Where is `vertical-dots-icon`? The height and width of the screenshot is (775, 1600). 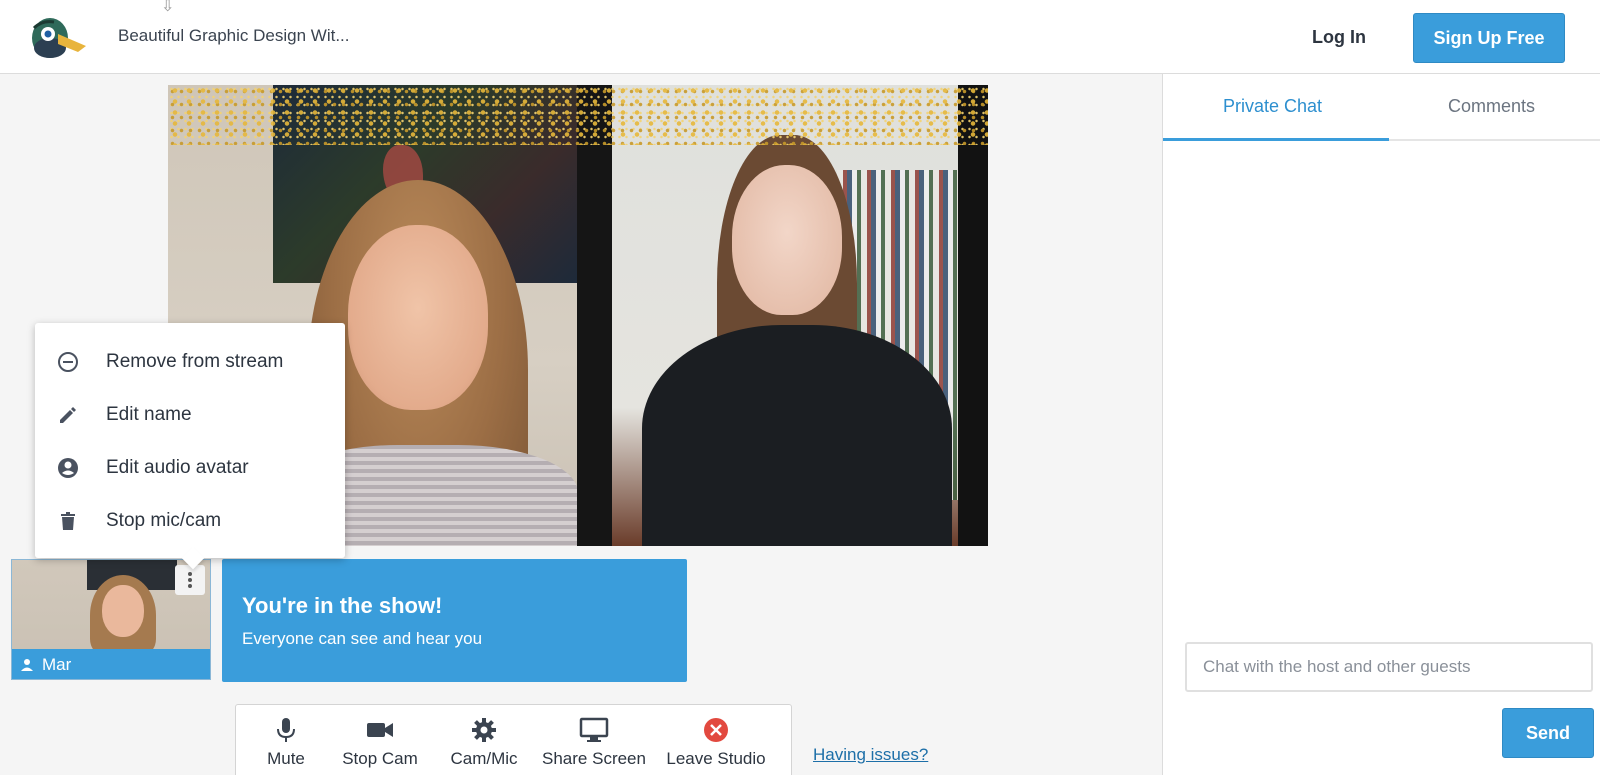 vertical-dots-icon is located at coordinates (190, 580).